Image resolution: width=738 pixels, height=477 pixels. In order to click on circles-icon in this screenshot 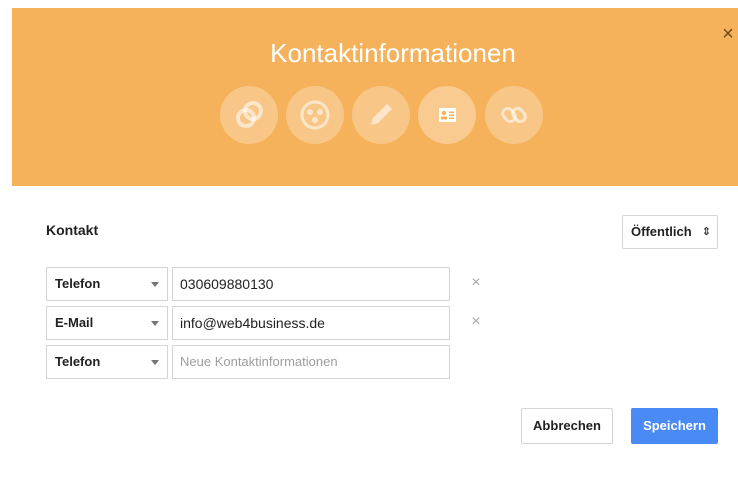, I will do `click(315, 115)`.